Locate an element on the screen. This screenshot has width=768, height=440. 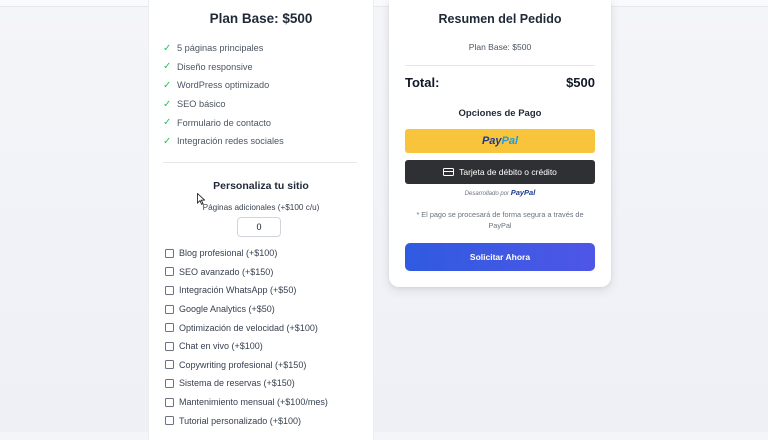
addon-item: Optimización de velocidad (+$100) is located at coordinates (246, 327).